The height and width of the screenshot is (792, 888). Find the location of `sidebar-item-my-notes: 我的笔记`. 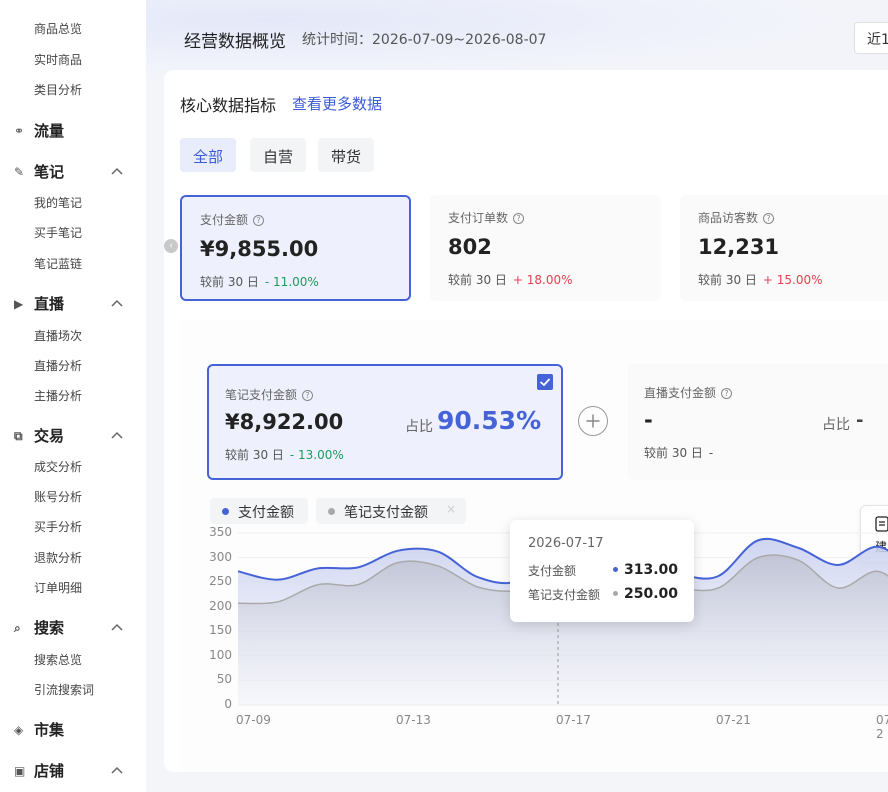

sidebar-item-my-notes: 我的笔记 is located at coordinates (58, 202).